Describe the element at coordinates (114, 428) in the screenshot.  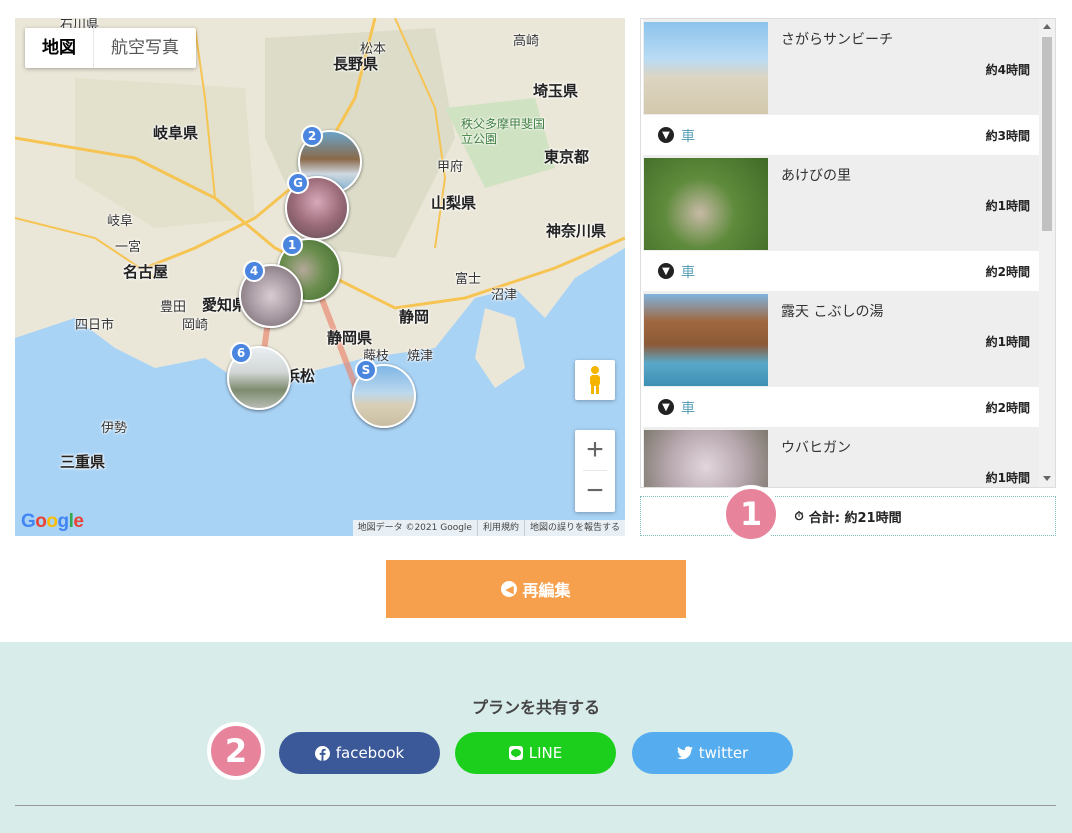
I see `map-label-ise: 伊勢` at that location.